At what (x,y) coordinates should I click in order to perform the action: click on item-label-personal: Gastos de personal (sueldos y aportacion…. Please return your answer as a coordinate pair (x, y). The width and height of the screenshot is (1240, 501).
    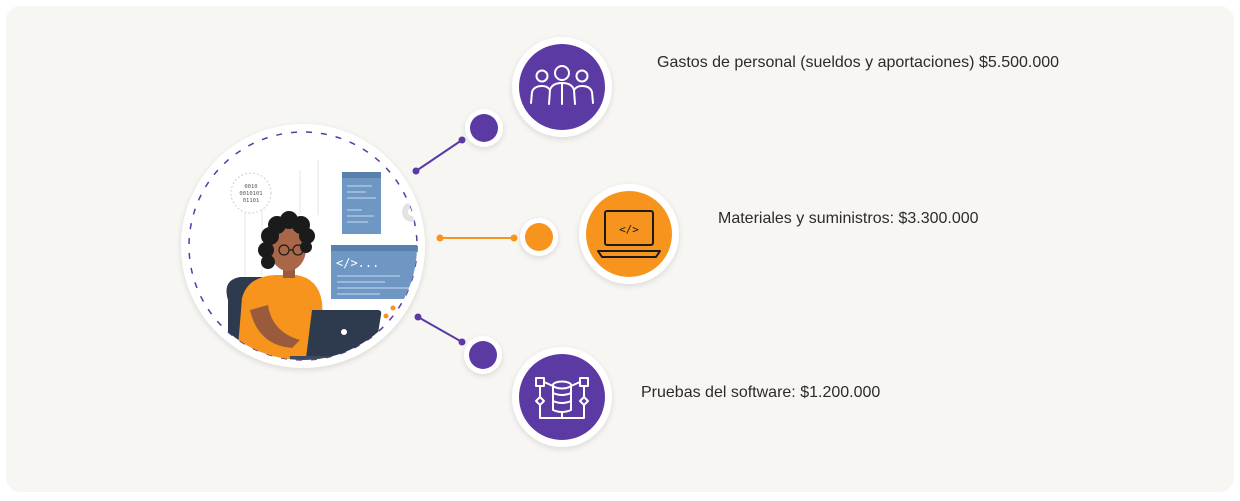
    Looking at the image, I should click on (858, 62).